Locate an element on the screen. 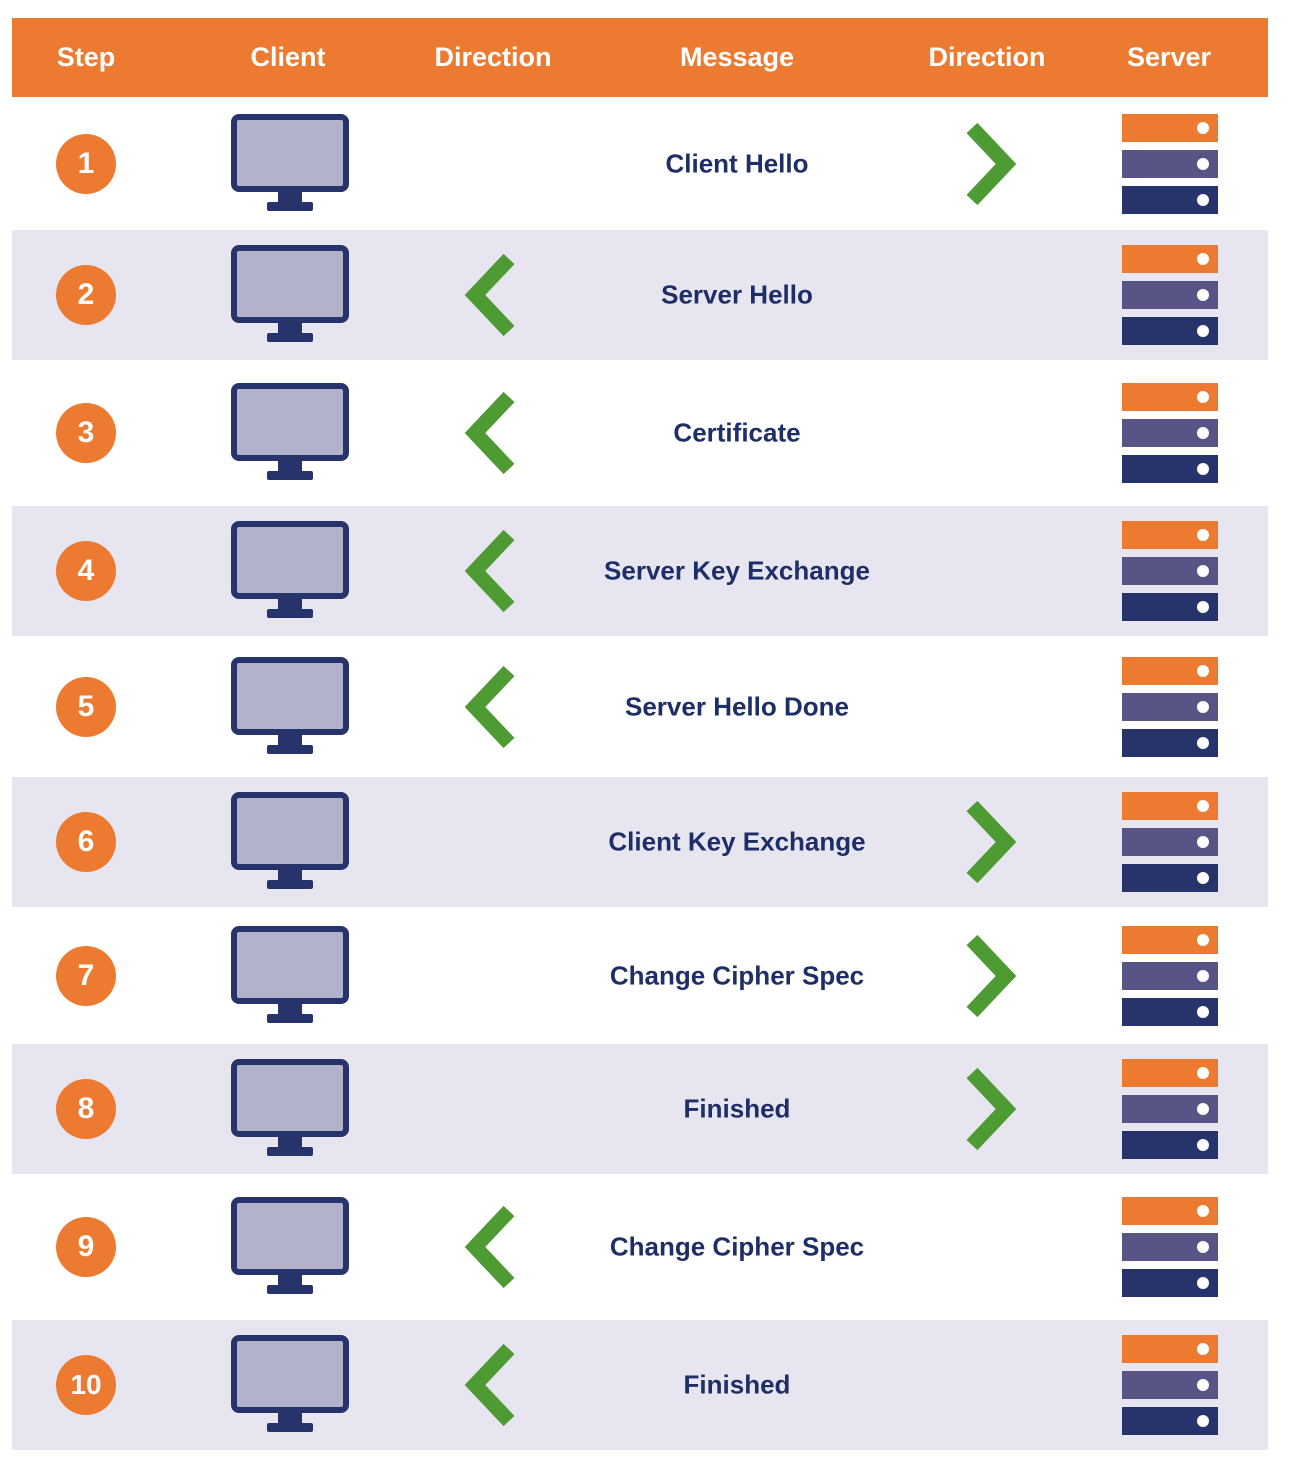  message-label: Server Key Exchange is located at coordinates (737, 570).